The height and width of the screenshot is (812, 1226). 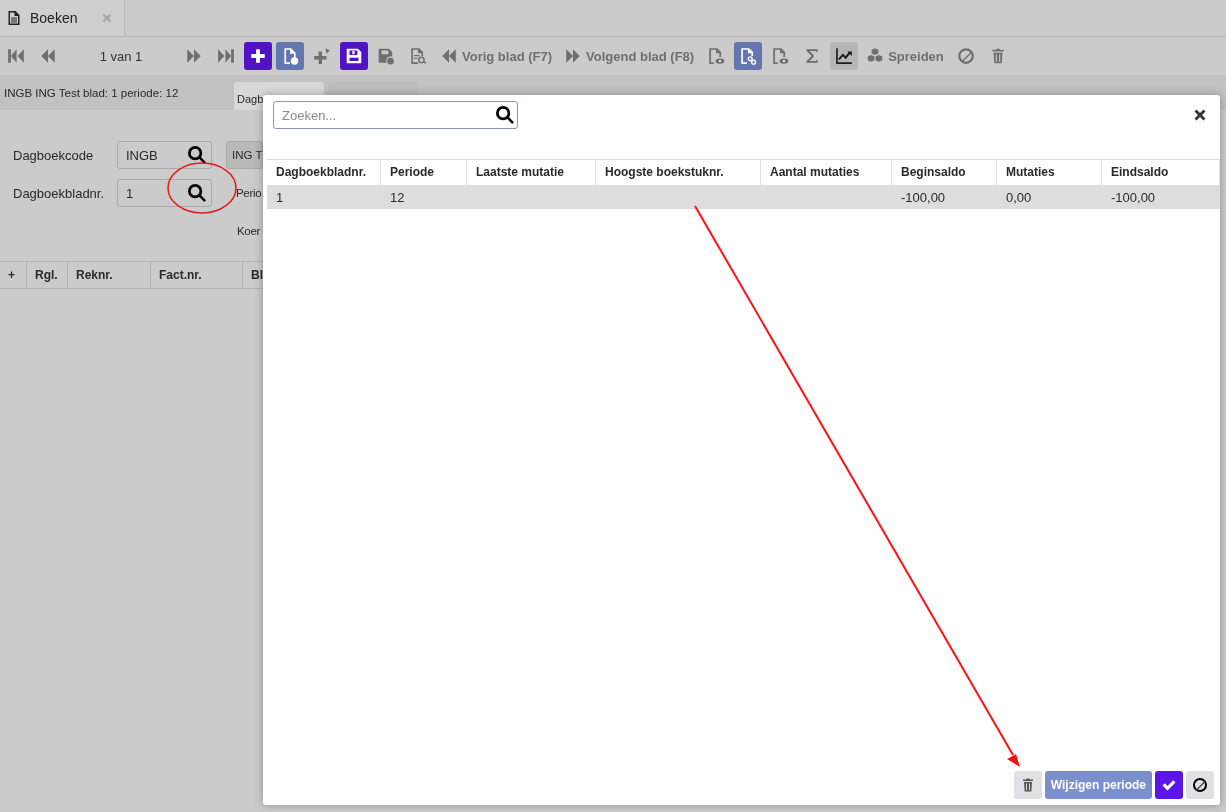 What do you see at coordinates (249, 231) in the screenshot?
I see `field-label: Koer` at bounding box center [249, 231].